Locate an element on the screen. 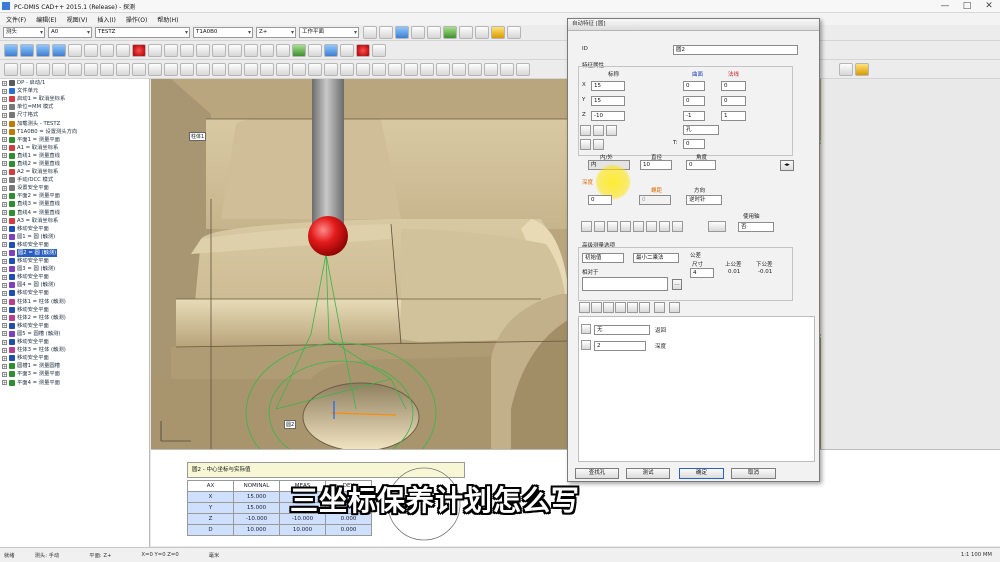 Image resolution: width=1000 pixels, height=562 pixels. menu-help: 帮助(H) is located at coordinates (167, 19).